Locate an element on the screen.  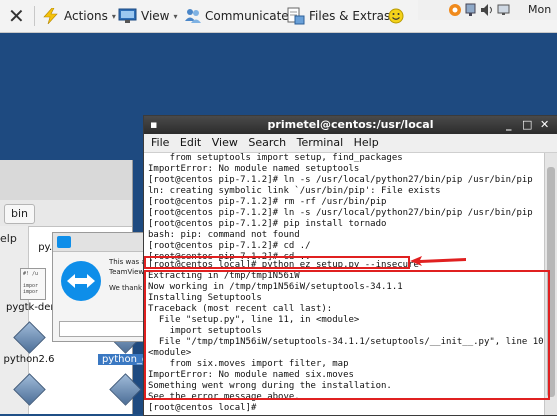
smiley-icon is located at coordinates (396, 16).